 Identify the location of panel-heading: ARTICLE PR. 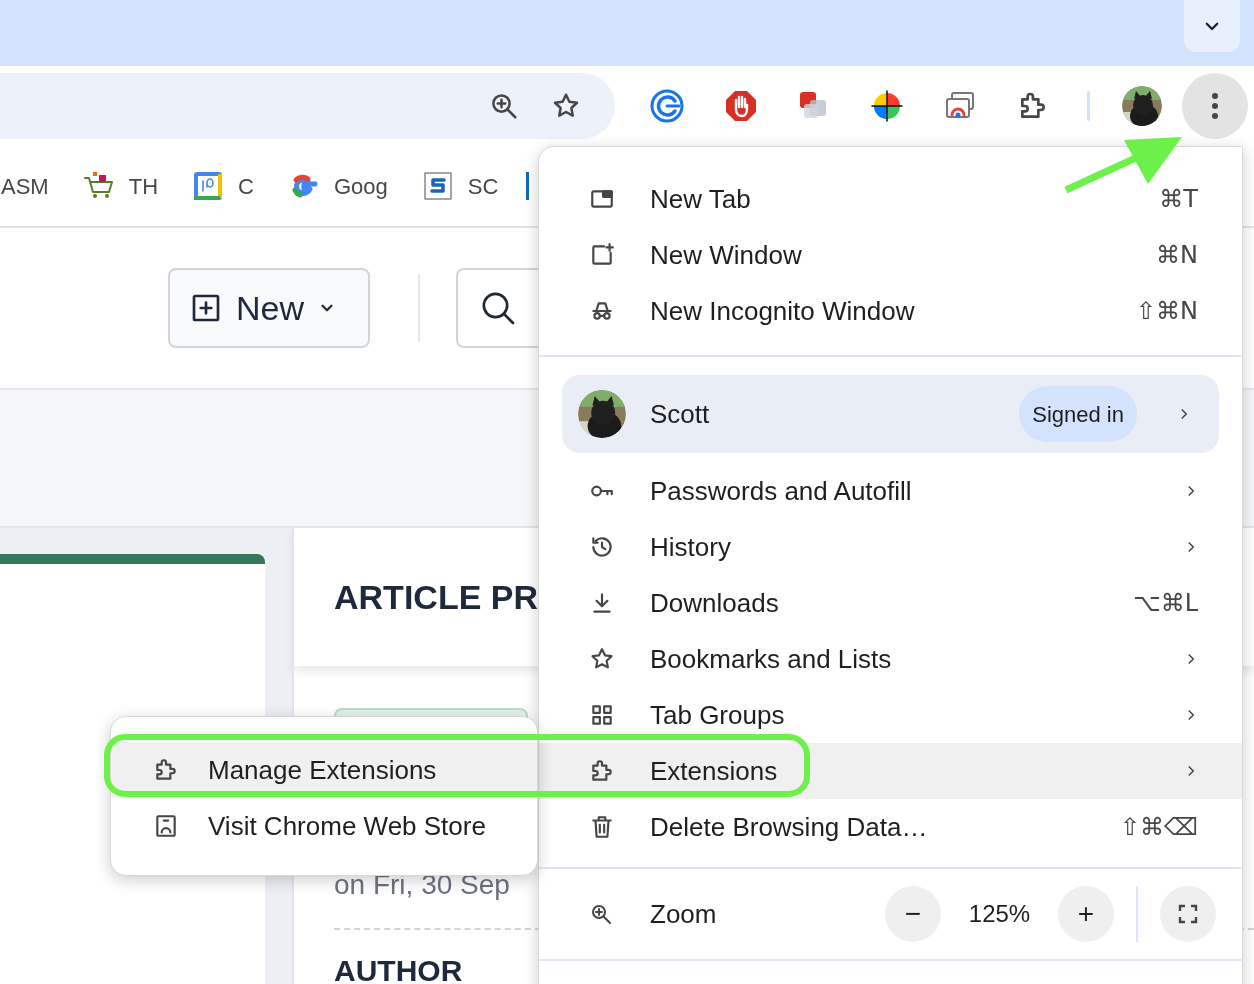
(436, 597).